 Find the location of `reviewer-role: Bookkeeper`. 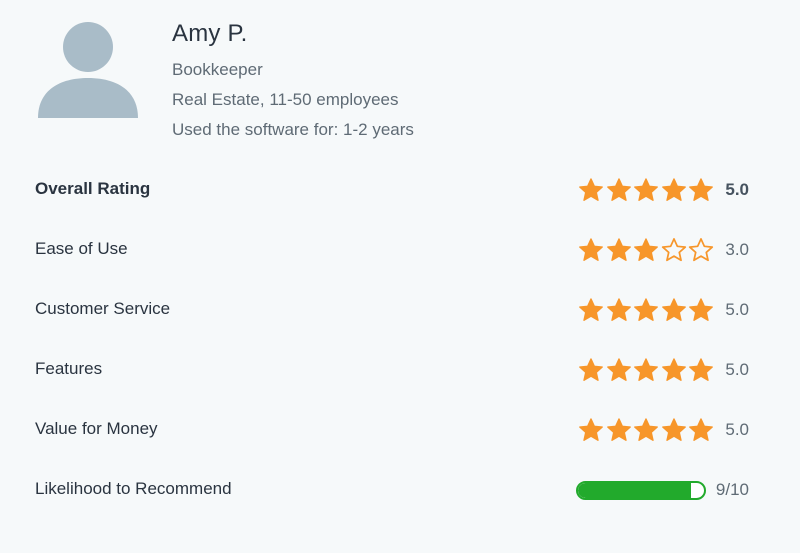

reviewer-role: Bookkeeper is located at coordinates (217, 69).